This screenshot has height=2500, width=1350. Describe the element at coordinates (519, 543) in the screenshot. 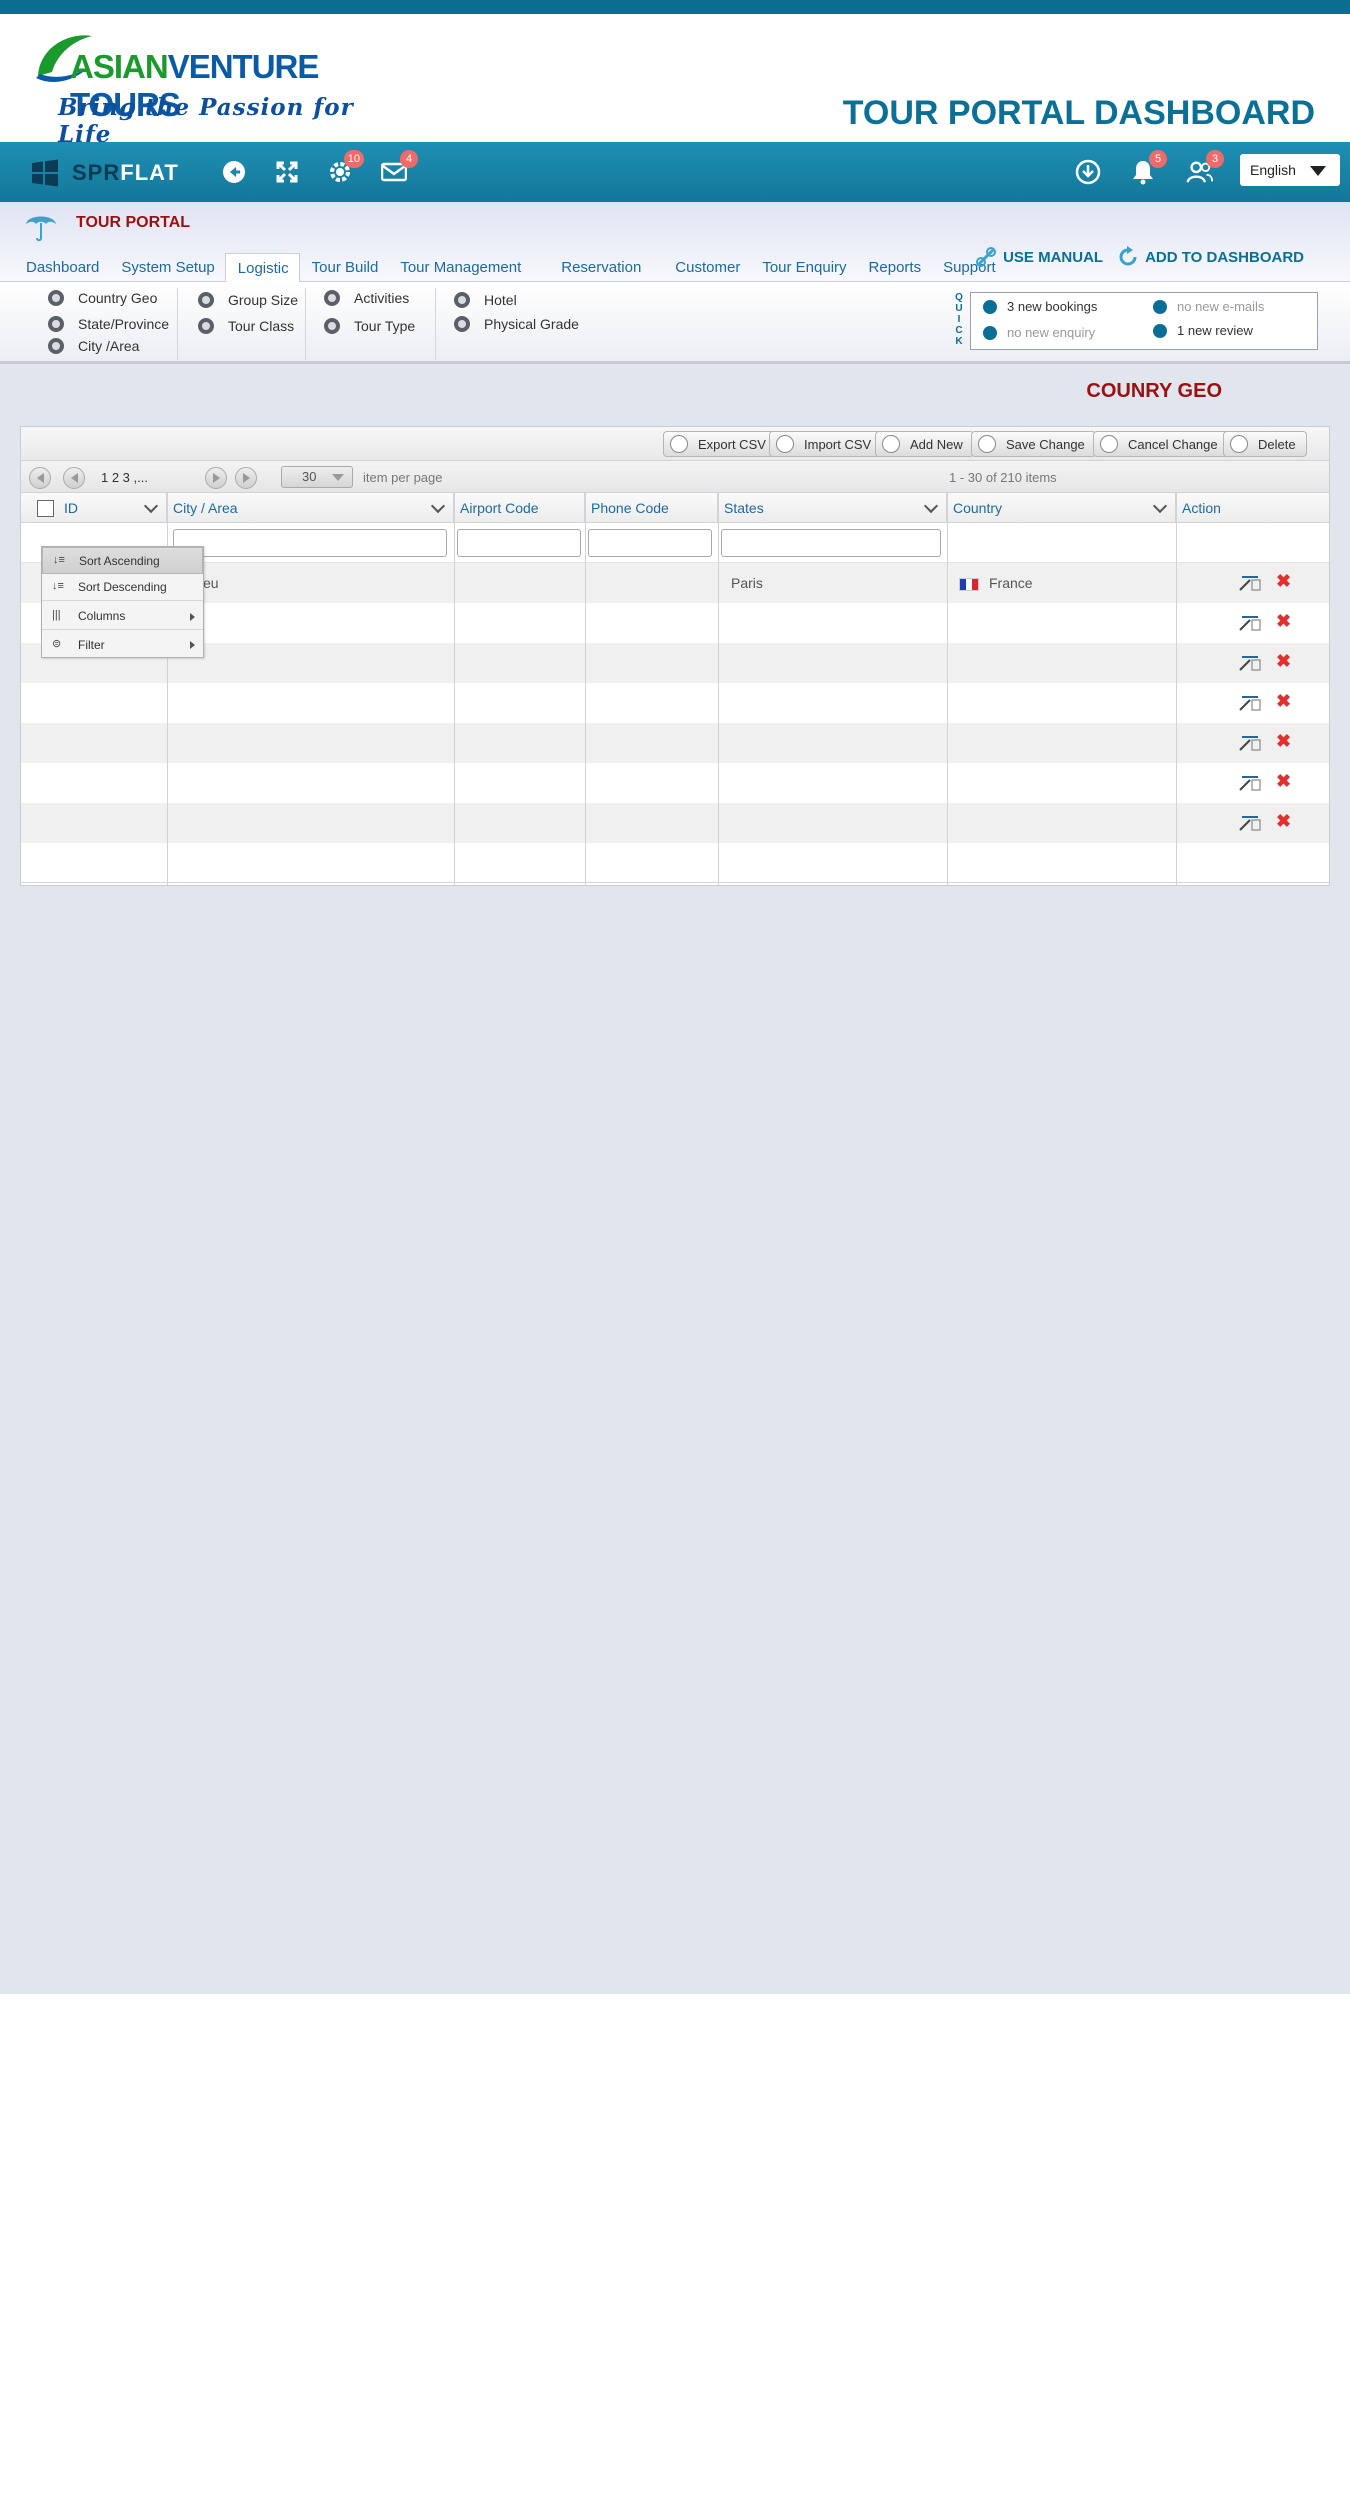

I see `airport-filter-input` at that location.